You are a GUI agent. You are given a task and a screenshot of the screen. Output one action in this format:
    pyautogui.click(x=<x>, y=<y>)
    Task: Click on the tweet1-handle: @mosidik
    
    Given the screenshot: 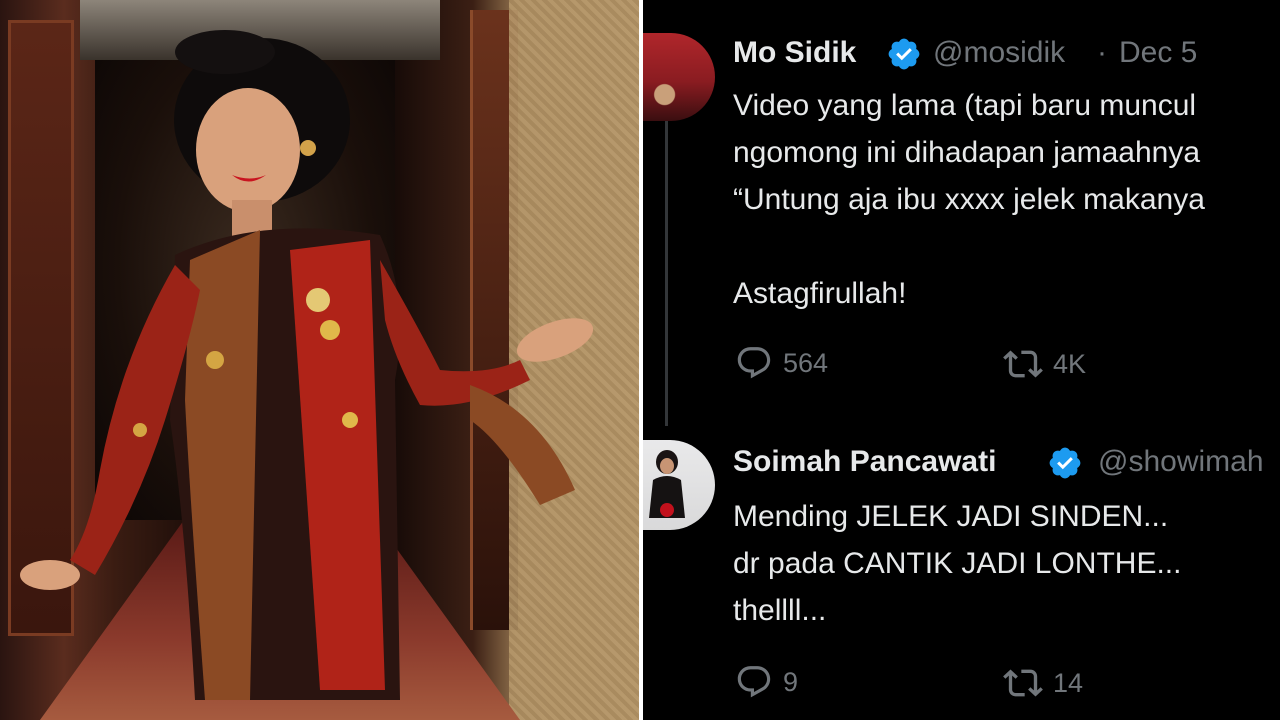 What is the action you would take?
    pyautogui.click(x=999, y=53)
    